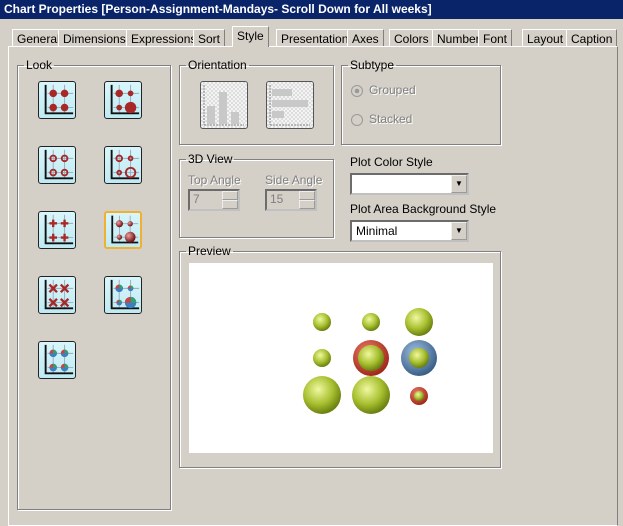 The image size is (623, 526). What do you see at coordinates (409, 231) in the screenshot?
I see `plot-bg-style-select: Minimal ▼` at bounding box center [409, 231].